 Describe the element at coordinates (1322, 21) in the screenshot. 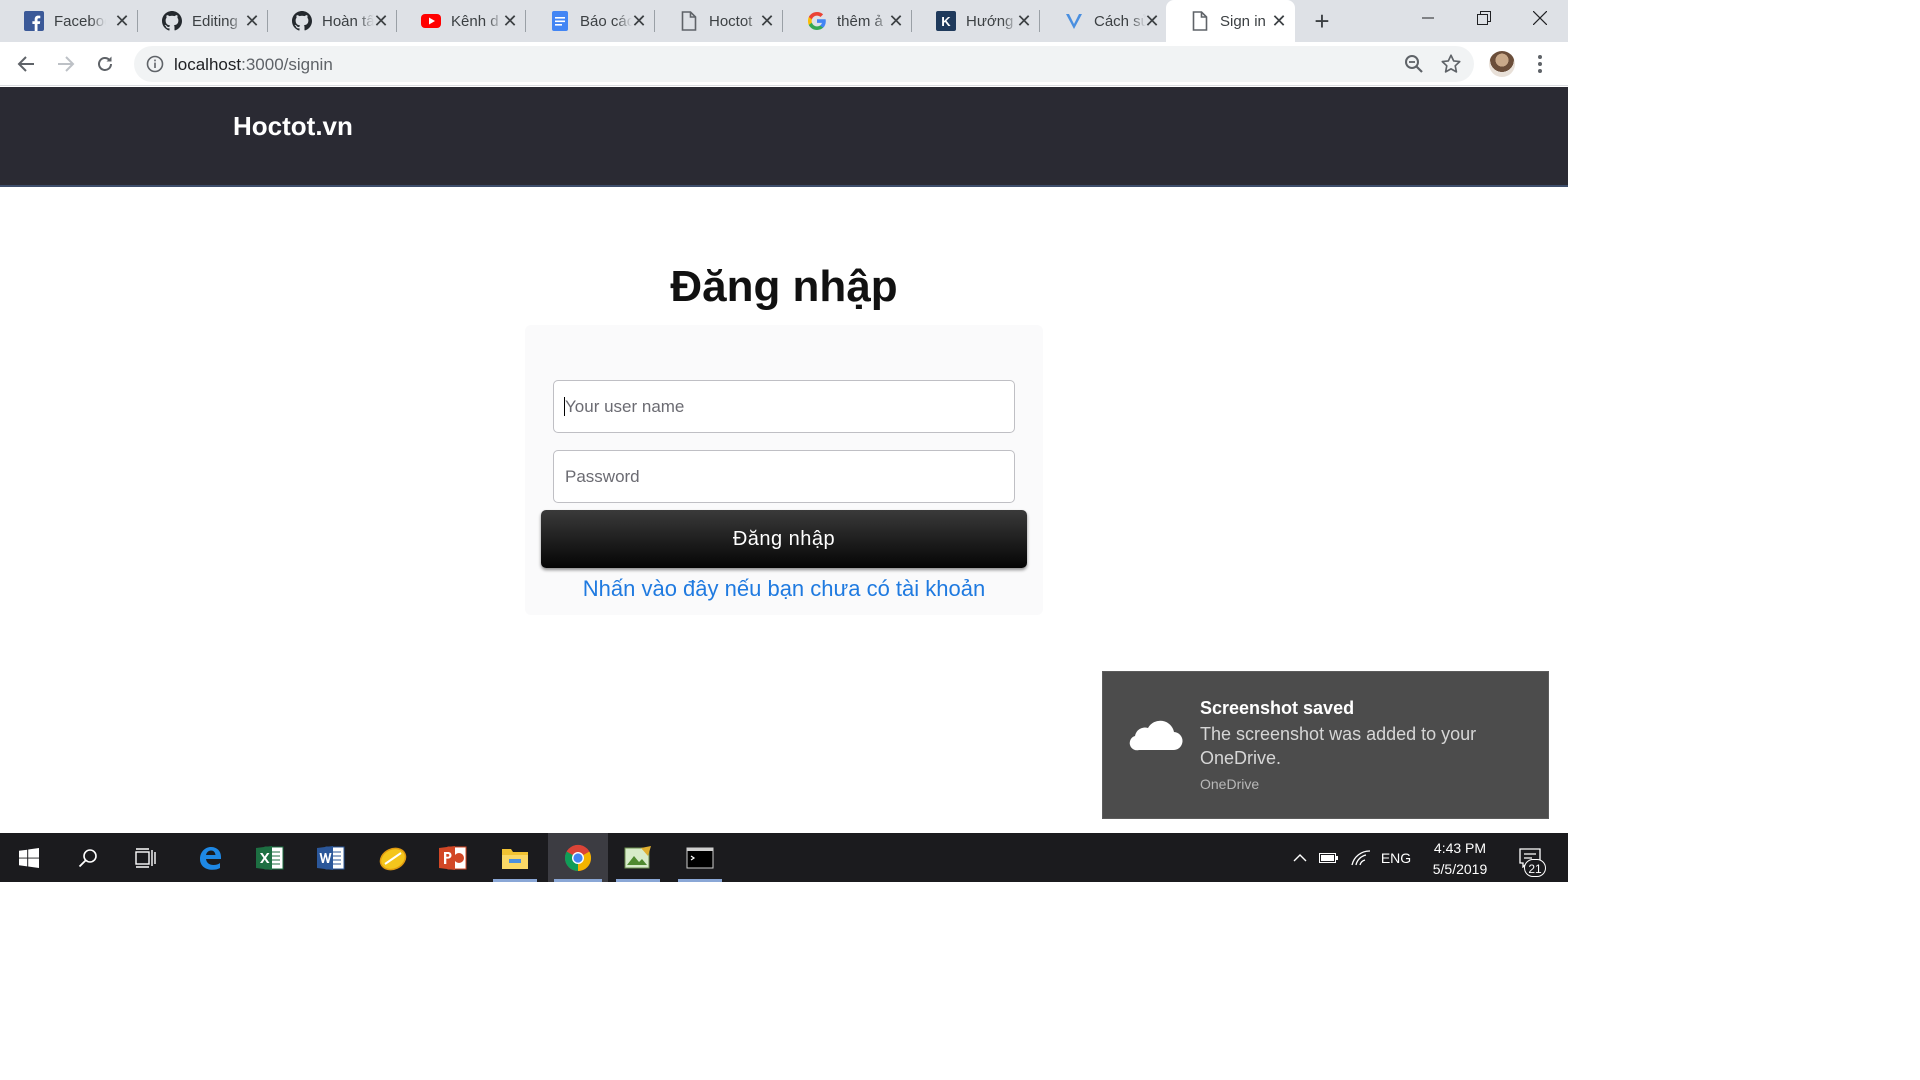

I see `new-tab-button: +` at that location.